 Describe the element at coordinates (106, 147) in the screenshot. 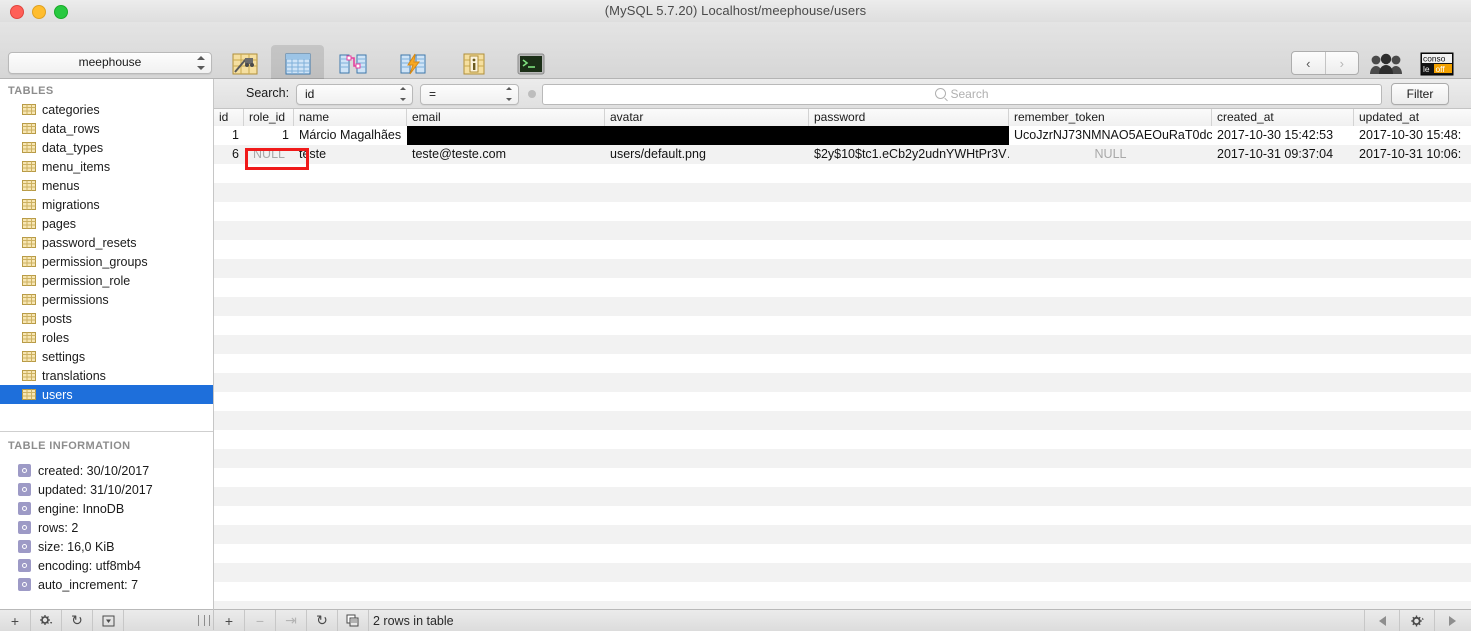

I see `sidebar-item-data_types: data_types` at that location.